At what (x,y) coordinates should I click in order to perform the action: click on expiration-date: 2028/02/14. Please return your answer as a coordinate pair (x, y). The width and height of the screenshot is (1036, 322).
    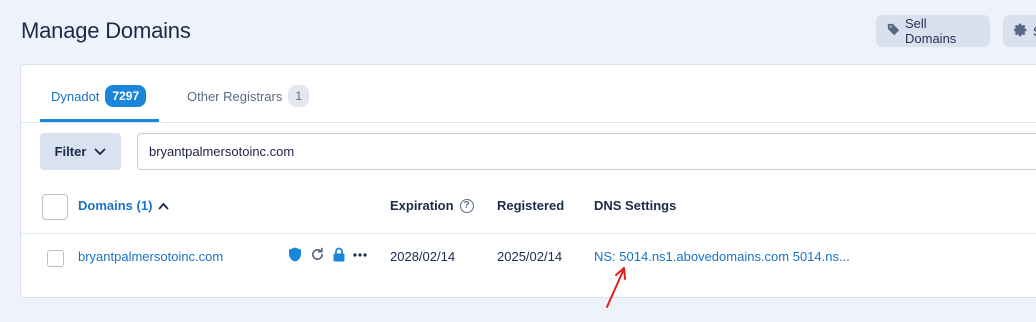
    Looking at the image, I should click on (423, 256).